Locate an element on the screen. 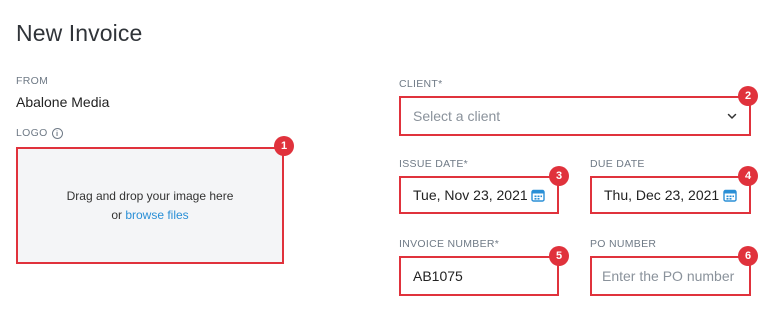  client-select: Select a client is located at coordinates (575, 116).